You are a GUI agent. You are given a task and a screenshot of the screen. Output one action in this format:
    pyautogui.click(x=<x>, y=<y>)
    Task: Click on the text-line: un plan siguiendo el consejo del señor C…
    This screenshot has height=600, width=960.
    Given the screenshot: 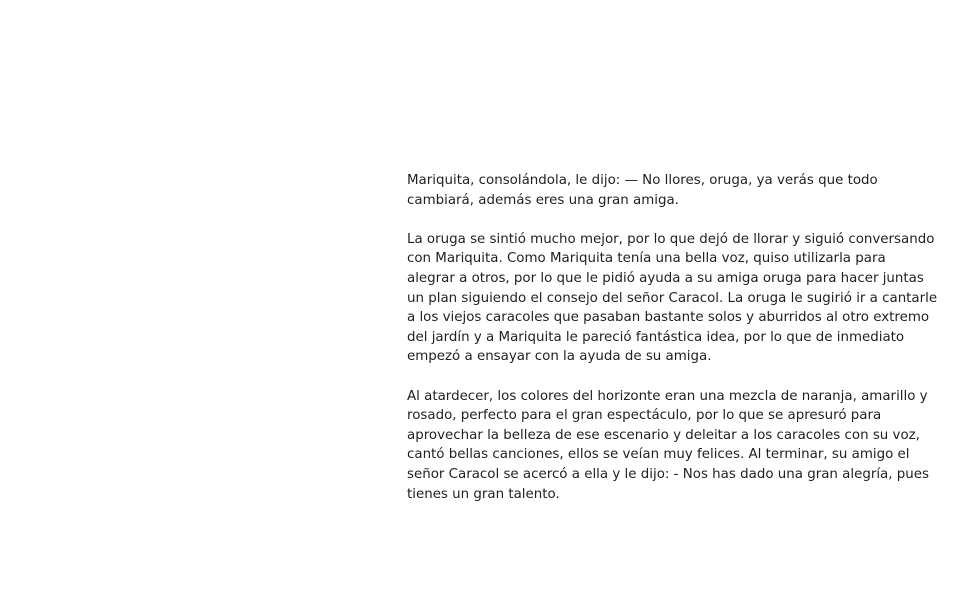 What is the action you would take?
    pyautogui.click(x=672, y=298)
    